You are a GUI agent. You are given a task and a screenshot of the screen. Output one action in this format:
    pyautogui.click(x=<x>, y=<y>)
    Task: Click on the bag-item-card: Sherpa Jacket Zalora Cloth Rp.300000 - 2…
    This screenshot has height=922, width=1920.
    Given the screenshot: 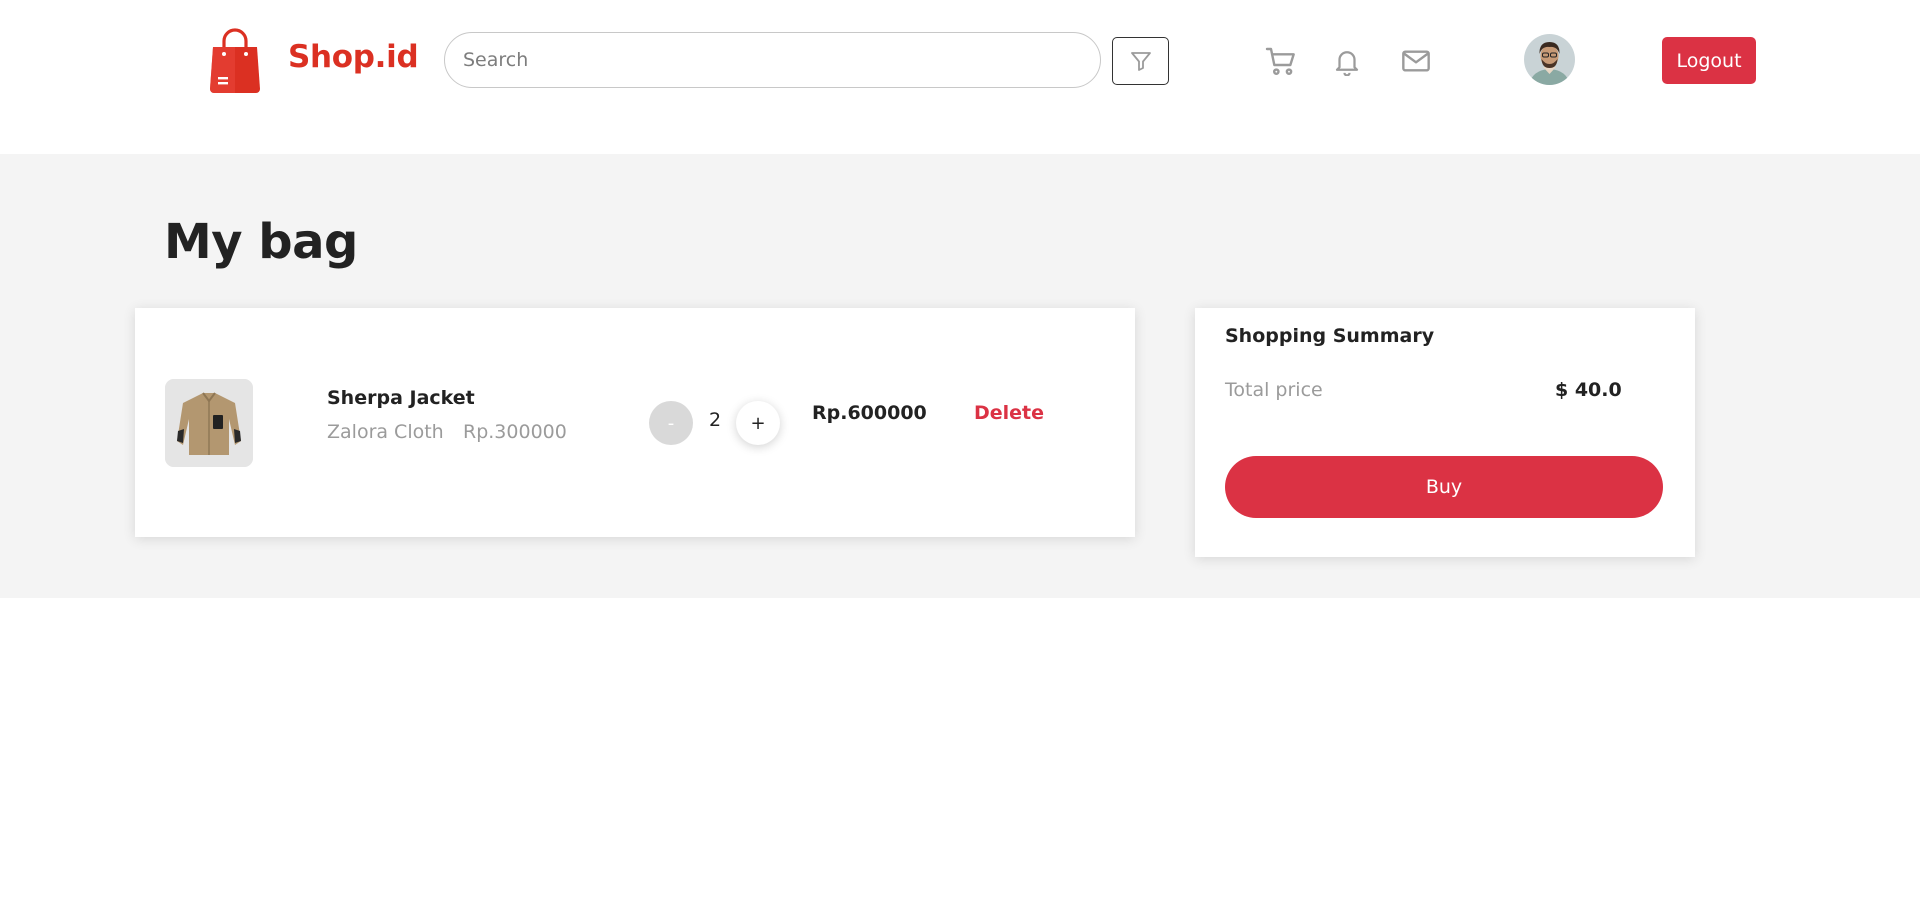 What is the action you would take?
    pyautogui.click(x=635, y=422)
    